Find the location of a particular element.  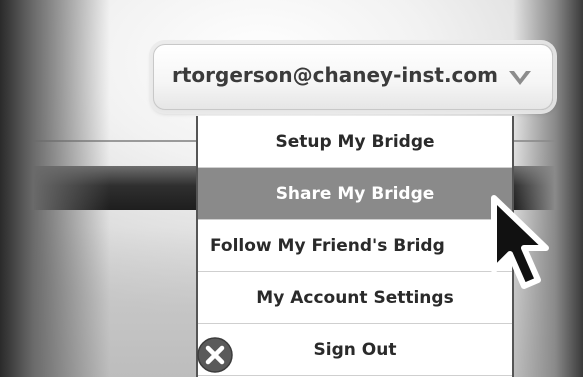

menu-item-setup-my-bridge: Setup My Bridge is located at coordinates (355, 142).